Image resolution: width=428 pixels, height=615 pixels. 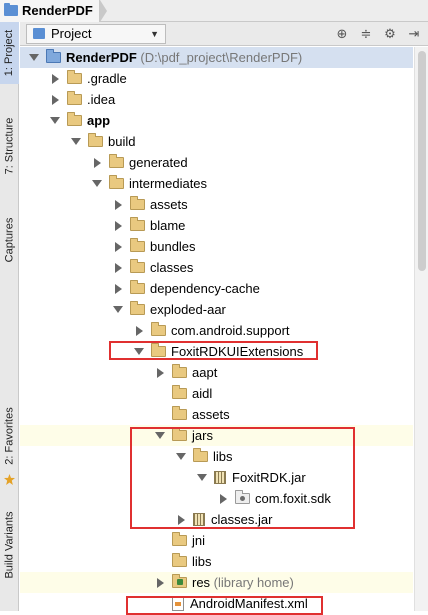 I want to click on project-folder-icon, so click(x=11, y=9).